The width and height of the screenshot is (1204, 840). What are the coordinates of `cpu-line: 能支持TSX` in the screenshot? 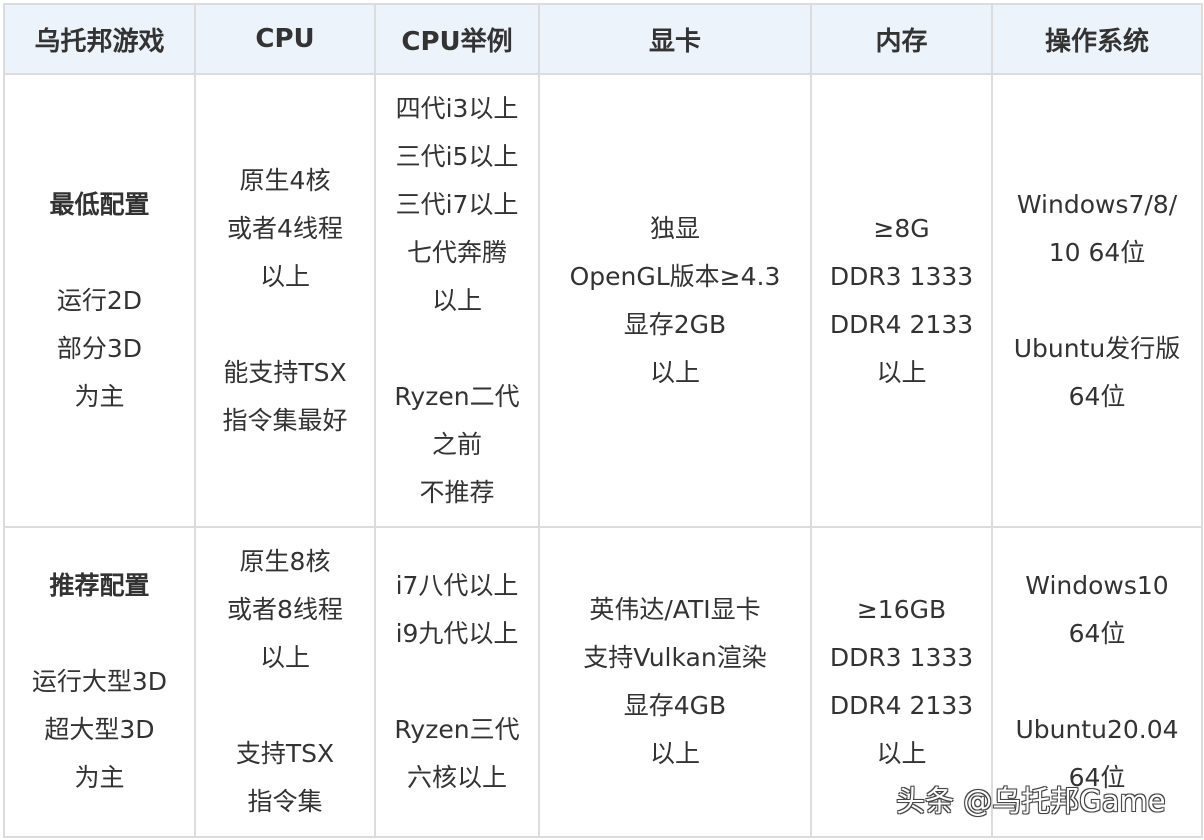 It's located at (285, 372).